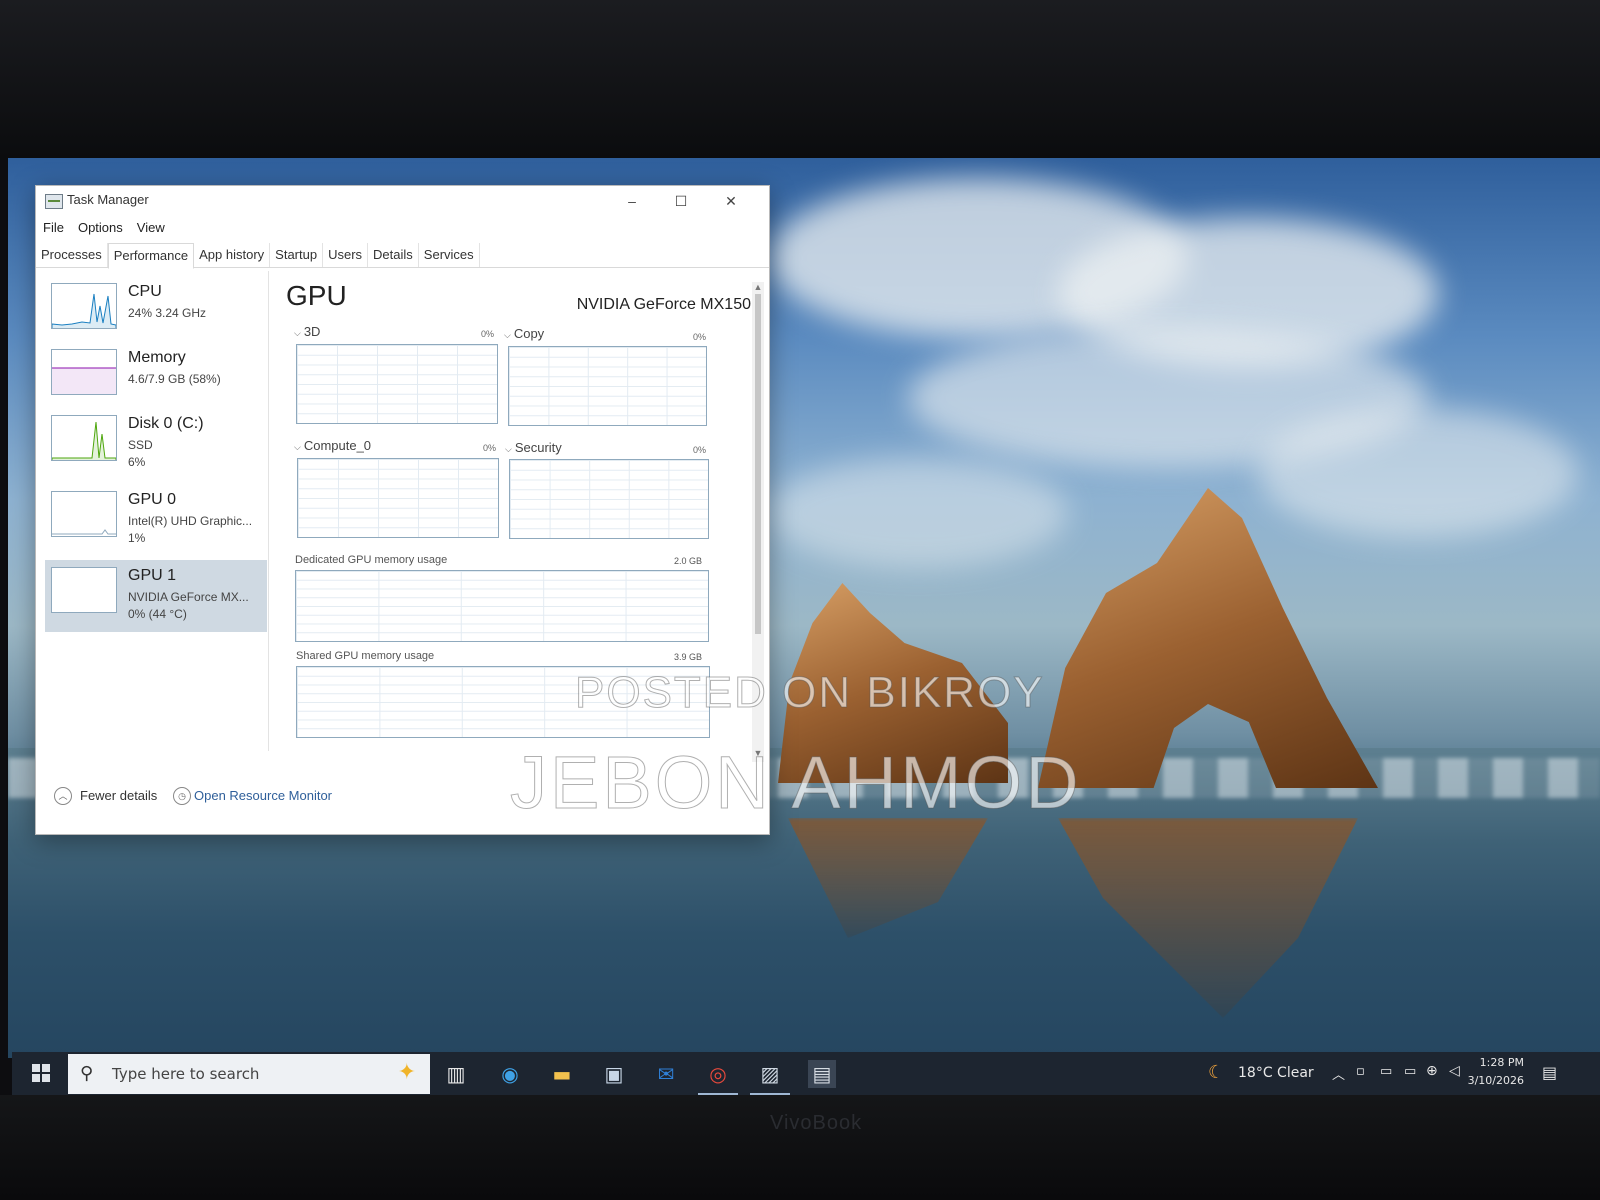 The width and height of the screenshot is (1600, 1200). What do you see at coordinates (456, 1074) in the screenshot?
I see `task-view-icon: ▥` at bounding box center [456, 1074].